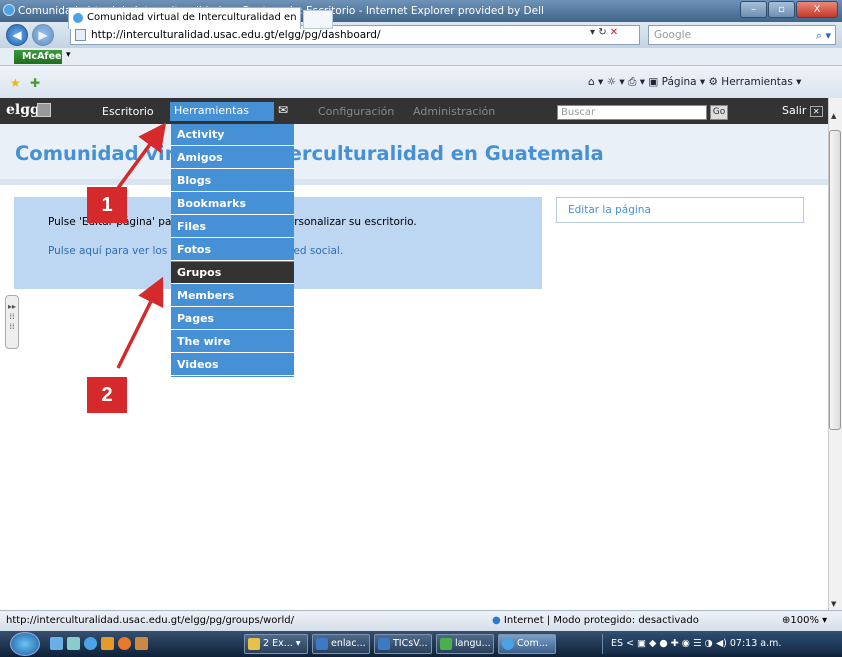  I want to click on language-indicator: ES, so click(617, 643).